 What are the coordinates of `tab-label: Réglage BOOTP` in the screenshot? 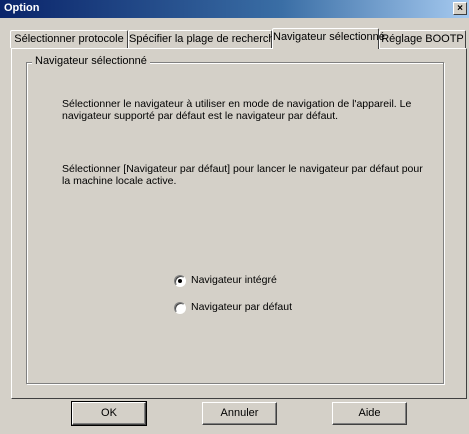 It's located at (422, 39).